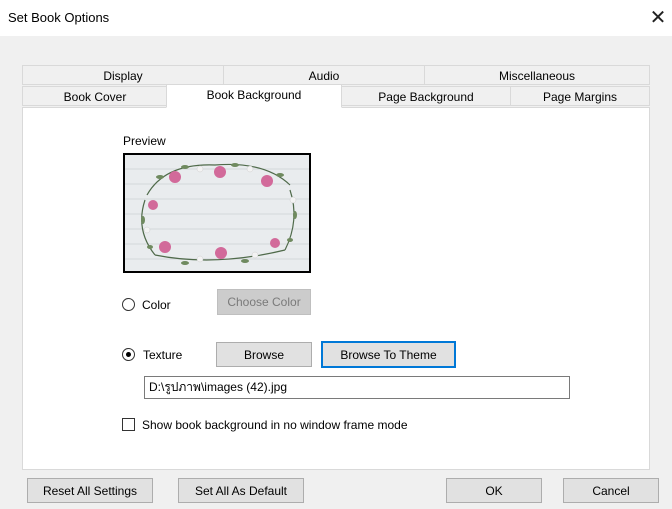 The height and width of the screenshot is (509, 672). Describe the element at coordinates (128, 424) in the screenshot. I see `show-bg-no-frame-checkbox` at that location.